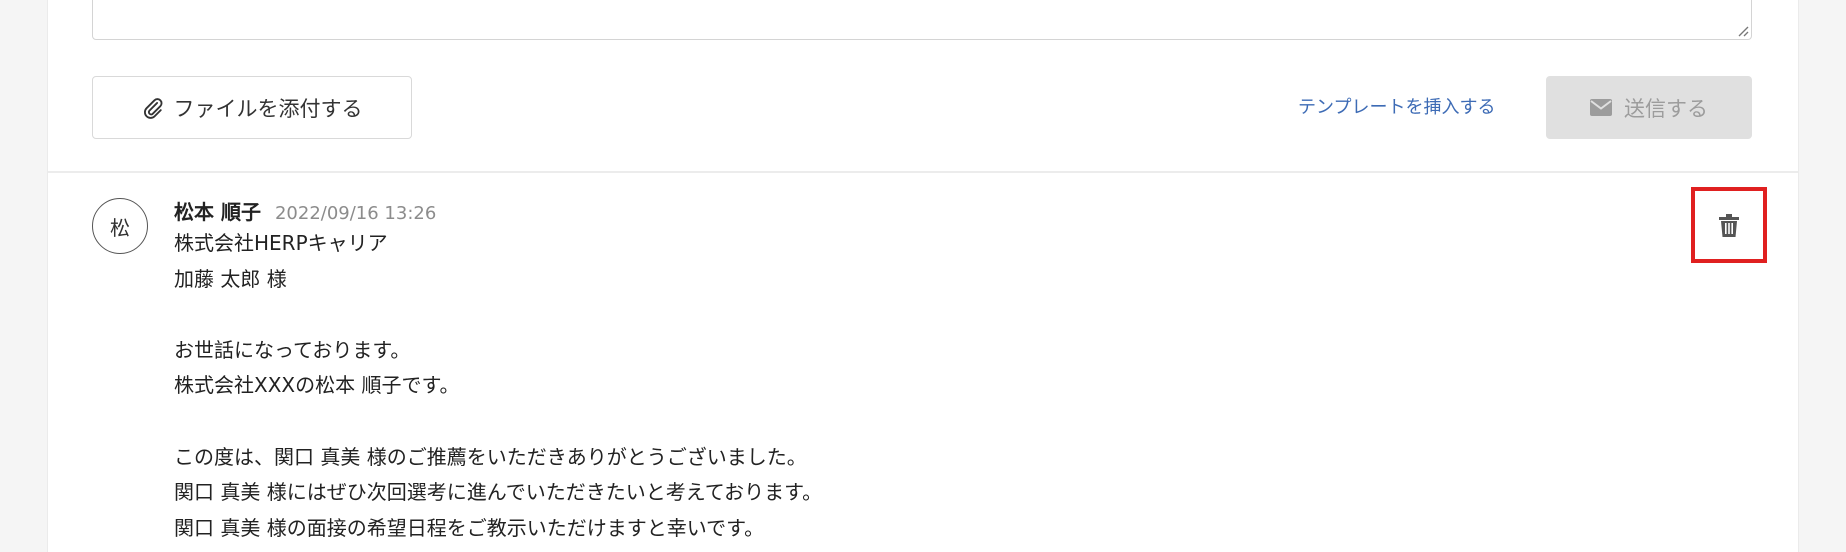 The height and width of the screenshot is (552, 1846). What do you see at coordinates (281, 243) in the screenshot?
I see `comment-line: 株式会社HERPキャリア` at bounding box center [281, 243].